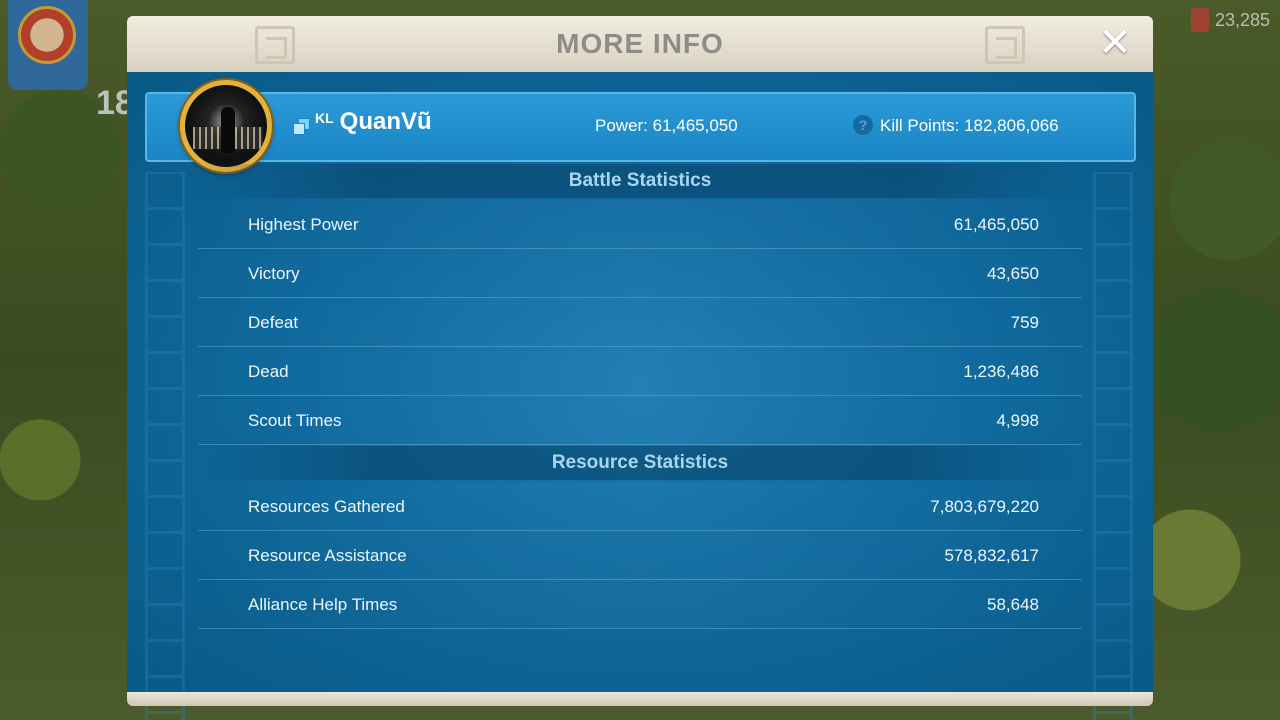  What do you see at coordinates (640, 699) in the screenshot?
I see `dialog-footer` at bounding box center [640, 699].